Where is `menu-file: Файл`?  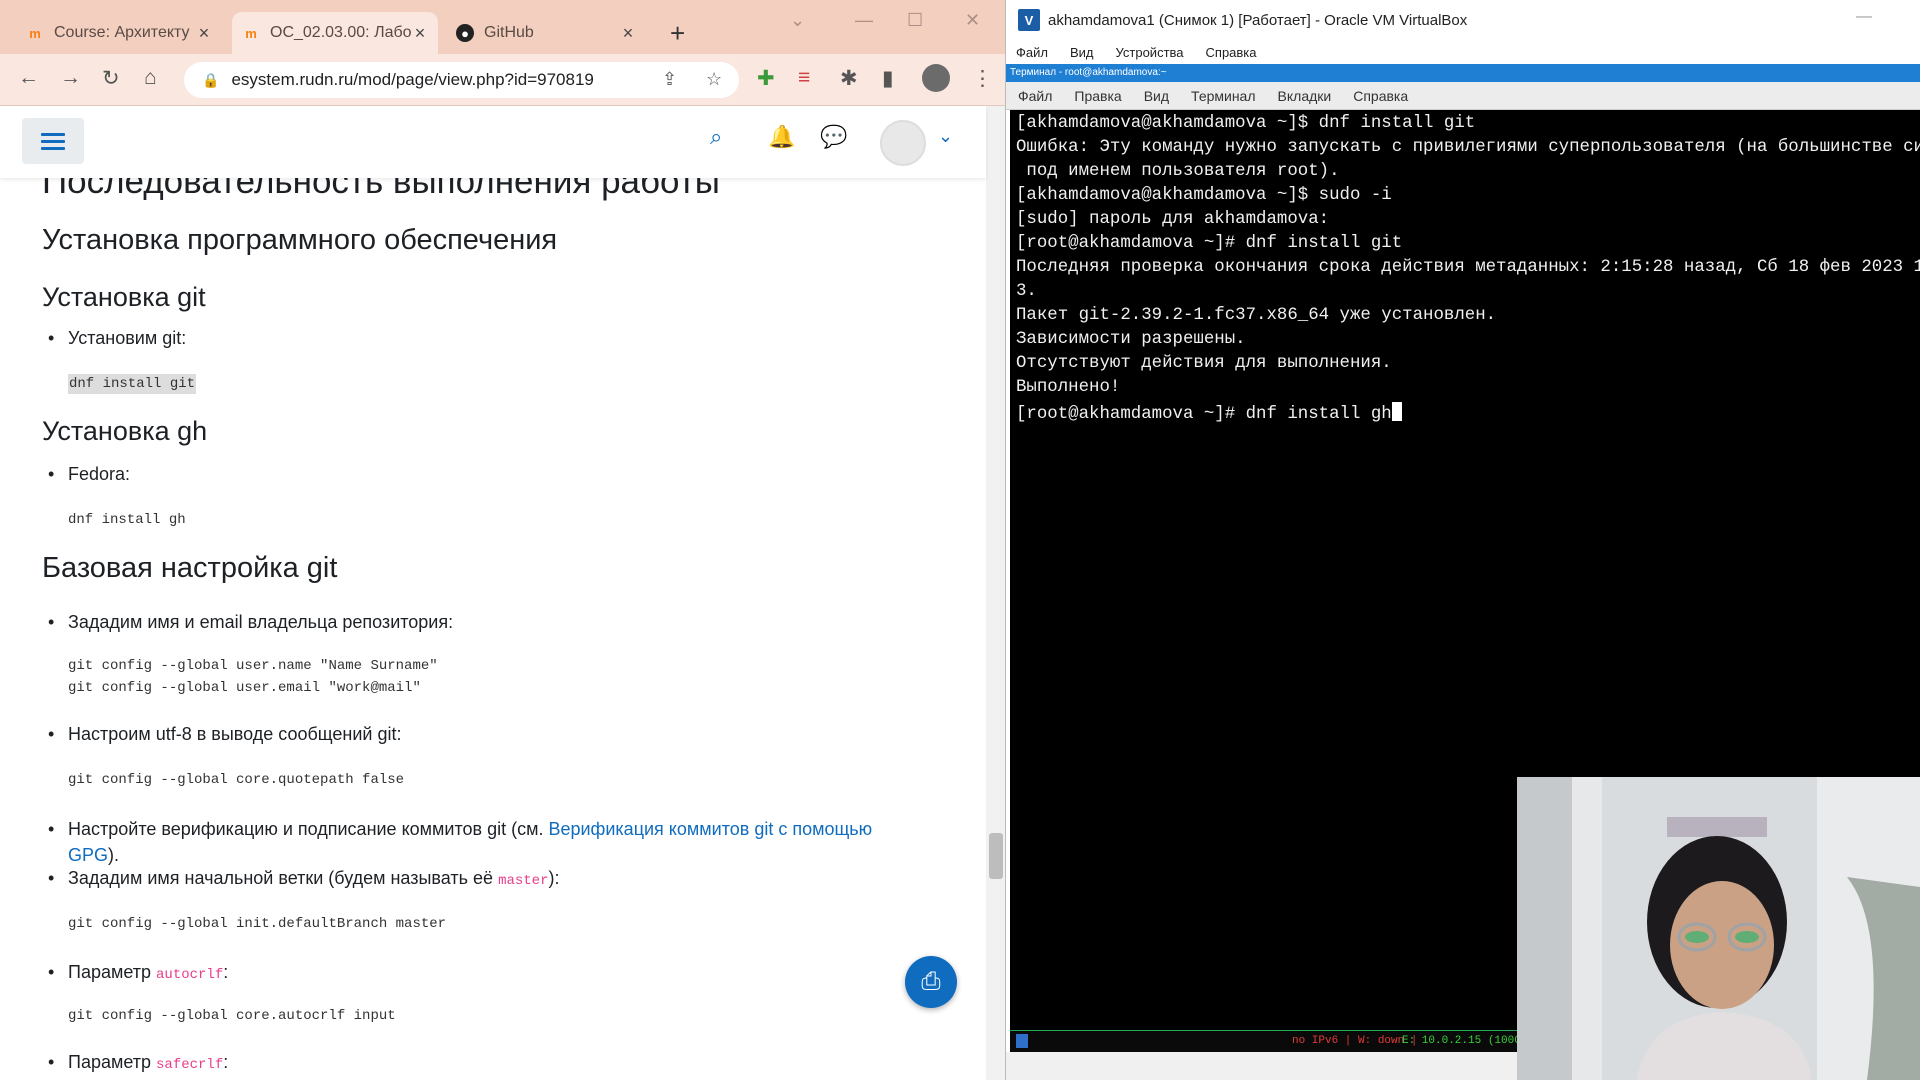
menu-file: Файл is located at coordinates (1032, 52).